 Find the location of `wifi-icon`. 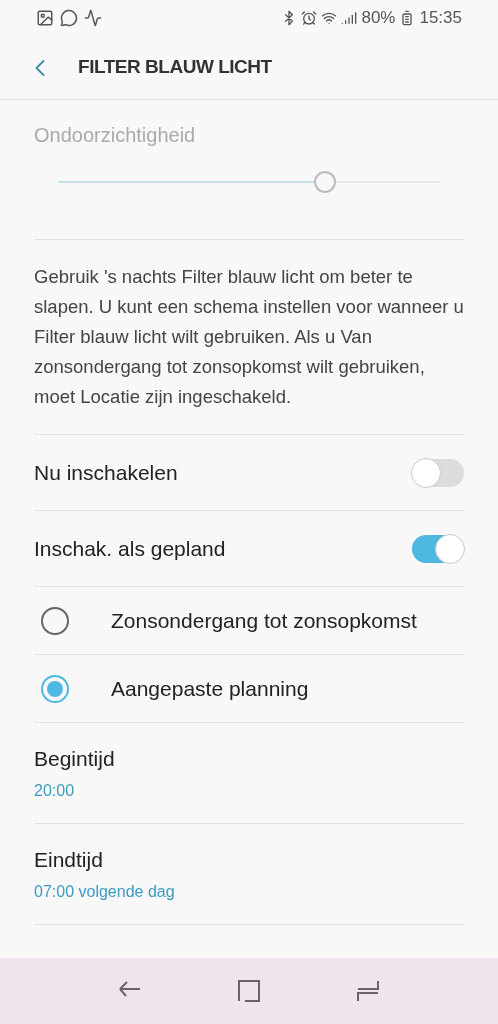

wifi-icon is located at coordinates (329, 18).